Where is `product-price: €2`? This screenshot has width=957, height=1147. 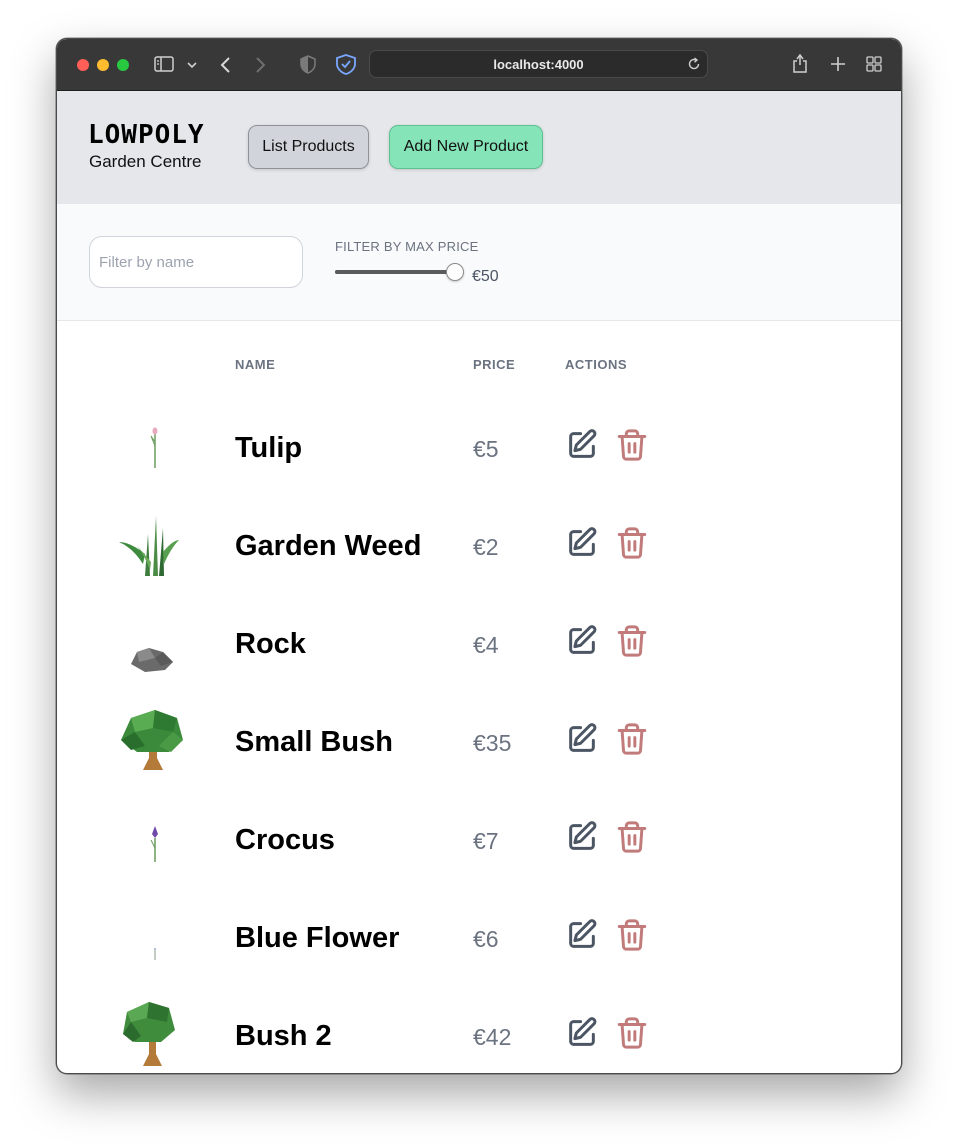
product-price: €2 is located at coordinates (486, 547).